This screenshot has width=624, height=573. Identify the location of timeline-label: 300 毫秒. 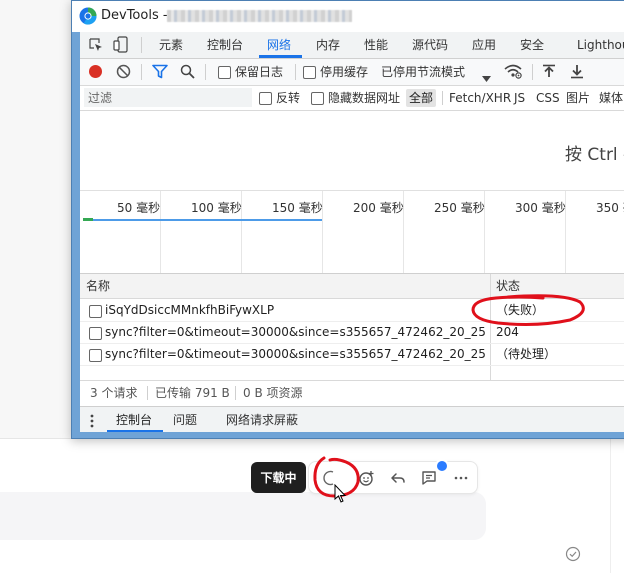
(540, 208).